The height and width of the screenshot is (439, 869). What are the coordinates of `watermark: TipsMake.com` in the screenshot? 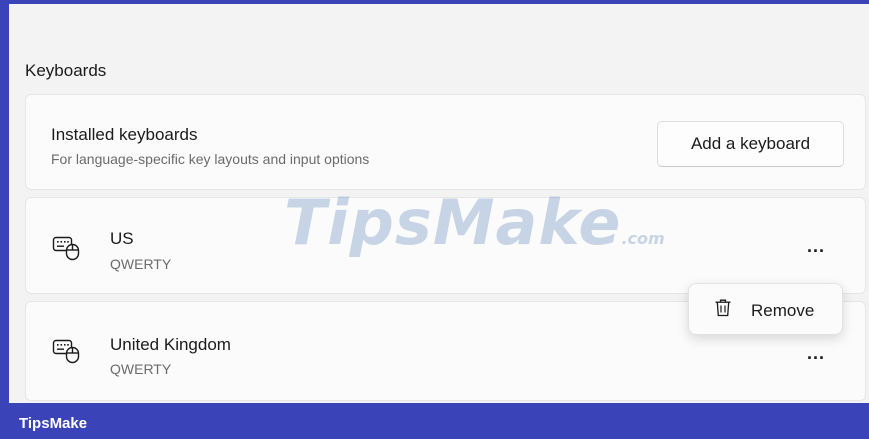 It's located at (474, 222).